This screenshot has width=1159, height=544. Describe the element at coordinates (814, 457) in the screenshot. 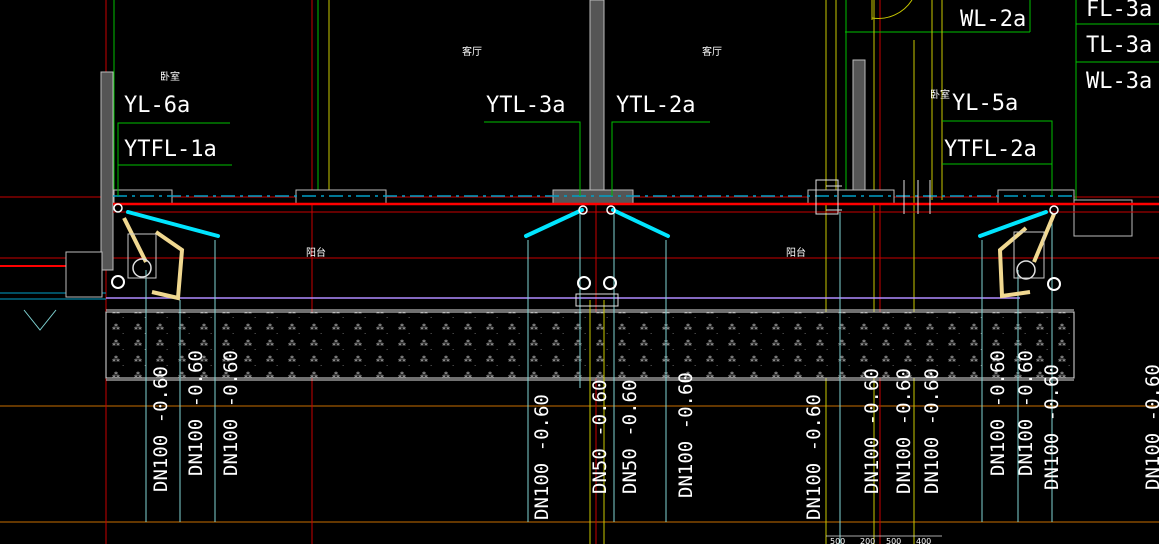

I see `pipe-label-8: DN100 -0.60` at that location.